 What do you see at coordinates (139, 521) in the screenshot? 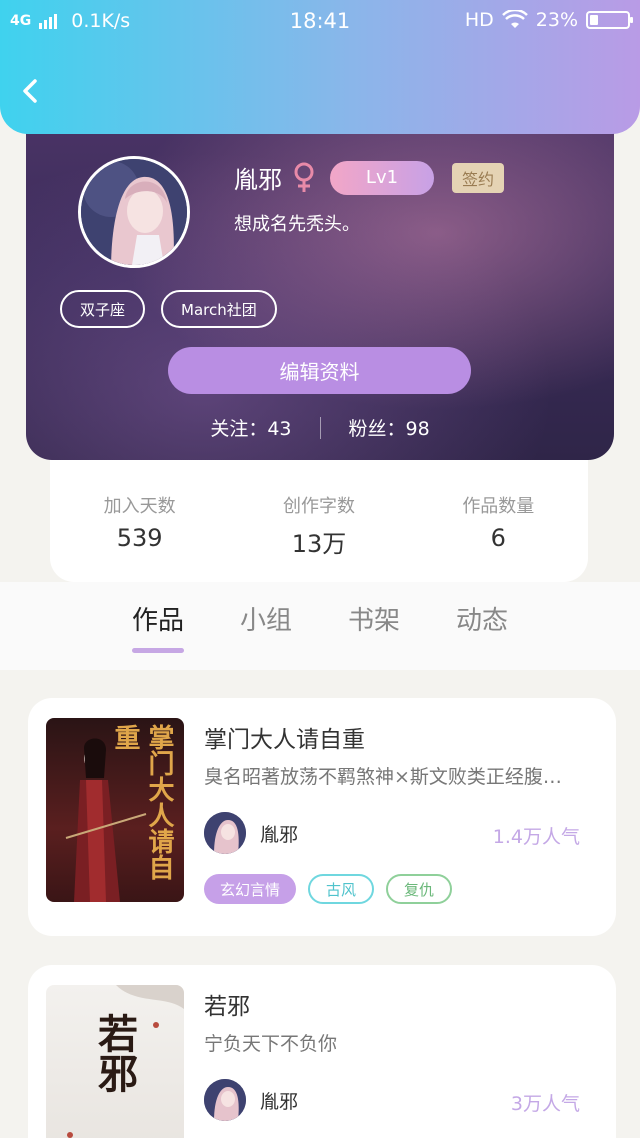
I see `stat-join-days: 加入天数 539` at bounding box center [139, 521].